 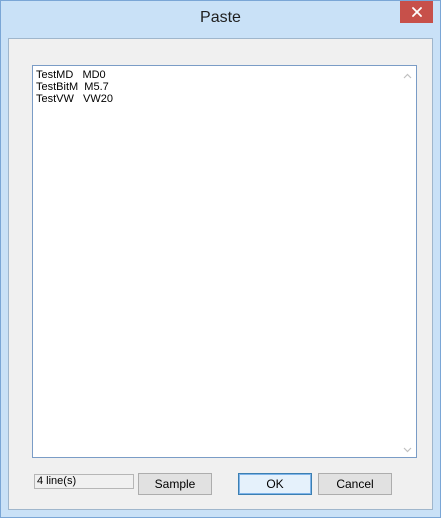 I want to click on text-line: TestMD MD0, so click(x=71, y=75).